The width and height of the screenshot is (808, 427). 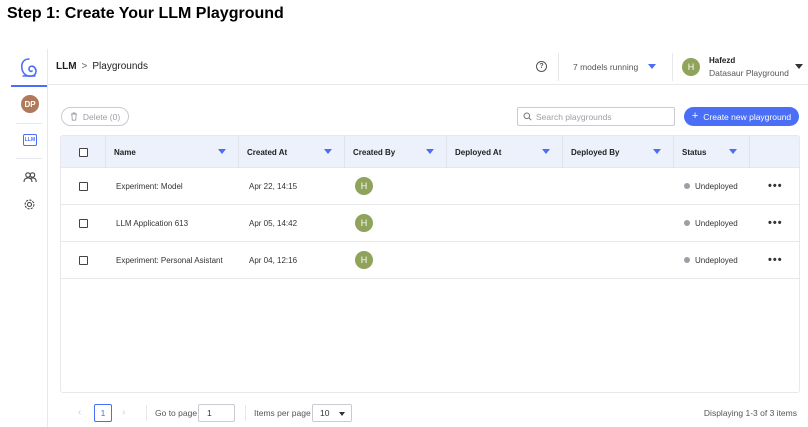 What do you see at coordinates (145, 13) in the screenshot?
I see `step-title: Step 1: Create Your LLM Playground` at bounding box center [145, 13].